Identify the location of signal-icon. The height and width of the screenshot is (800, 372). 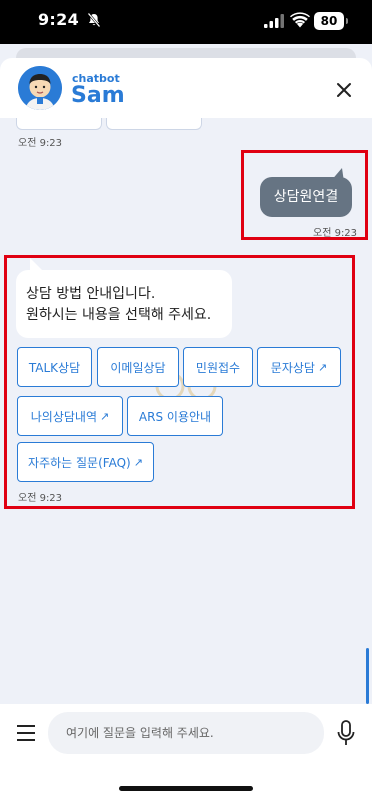
(274, 21).